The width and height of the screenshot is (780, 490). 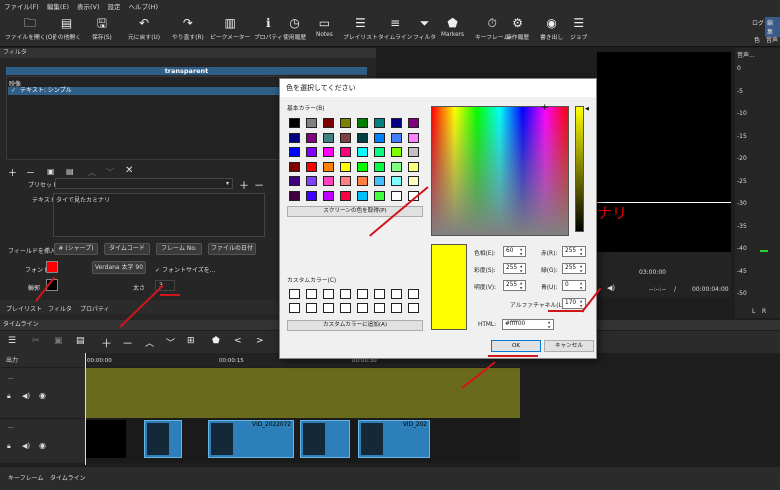 I want to click on eye-icon-2: ◉, so click(x=42, y=445).